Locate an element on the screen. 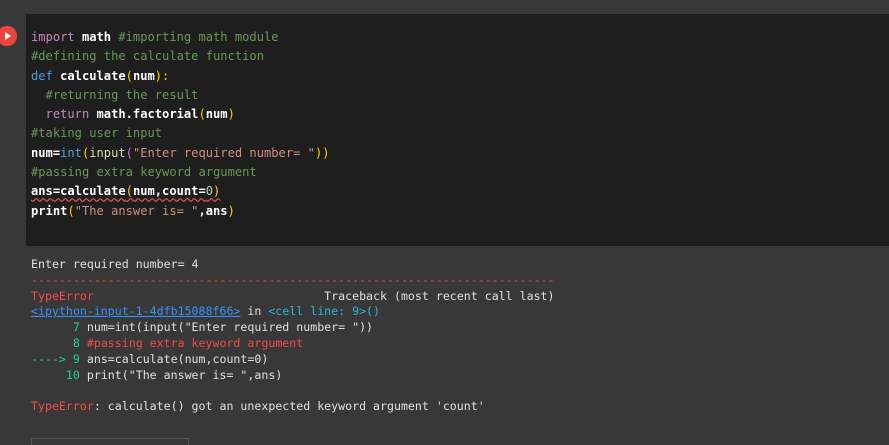 This screenshot has height=445, width=889. top-bar is located at coordinates (444, 7).